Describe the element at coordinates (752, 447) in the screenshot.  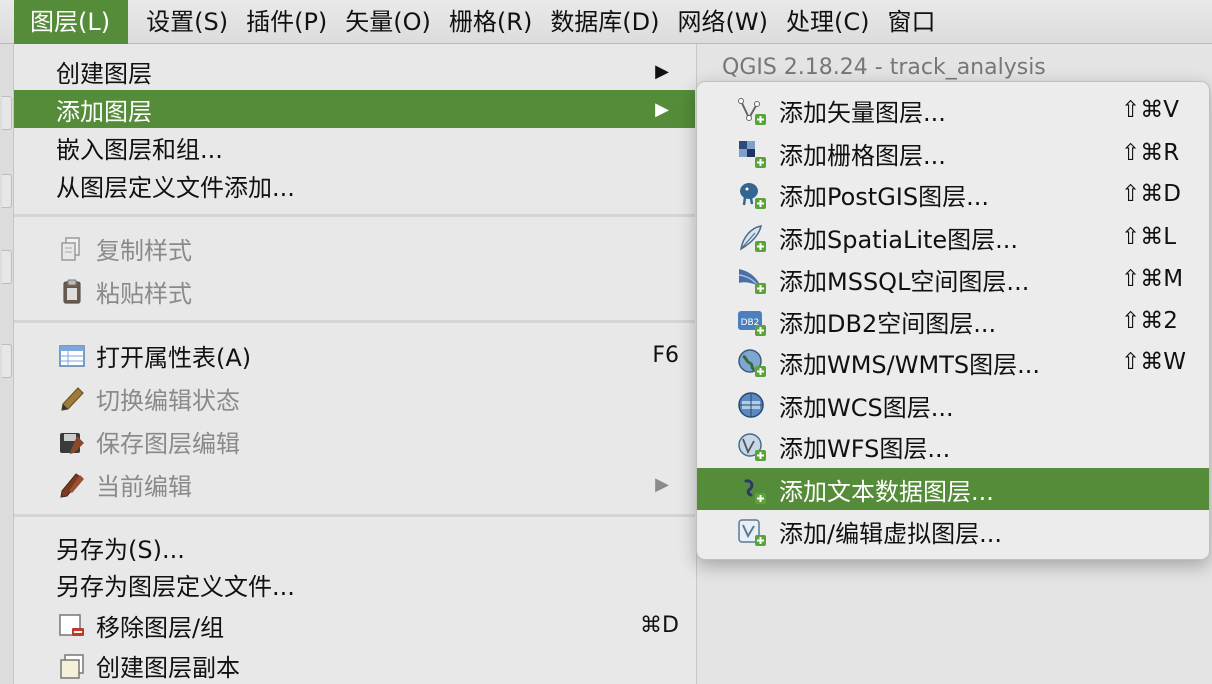
I see `wfs-icon` at that location.